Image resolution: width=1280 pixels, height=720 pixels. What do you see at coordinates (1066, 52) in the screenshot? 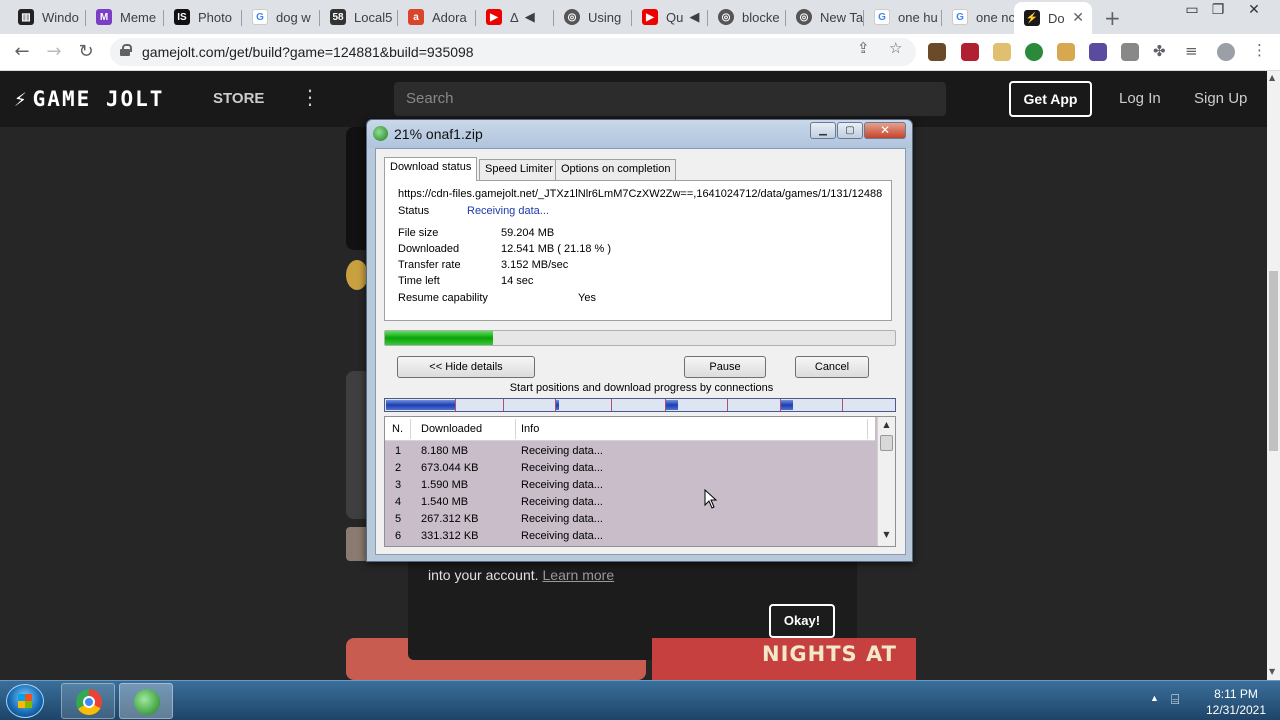
I see `extension-doge-icon` at bounding box center [1066, 52].